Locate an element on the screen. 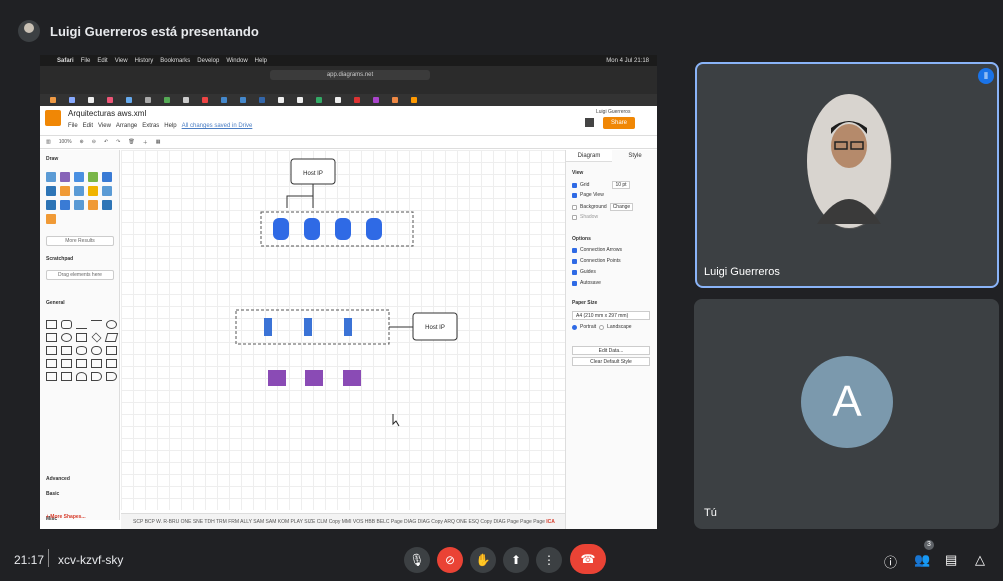  zoom-out-icon: ⊖ is located at coordinates (94, 142).